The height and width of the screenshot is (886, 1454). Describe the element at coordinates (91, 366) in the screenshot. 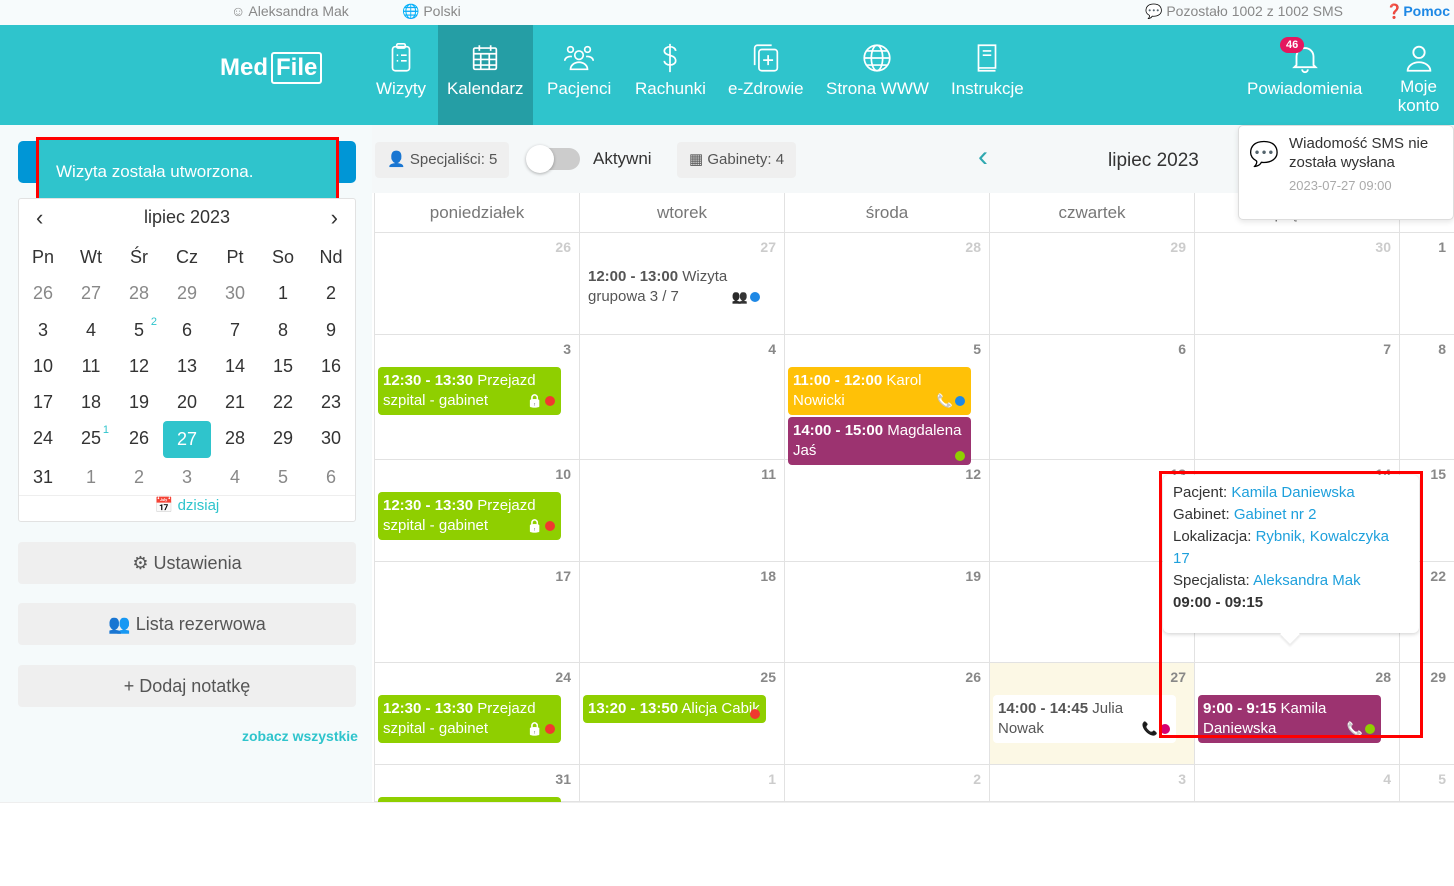

I see `mini-day: 11` at that location.